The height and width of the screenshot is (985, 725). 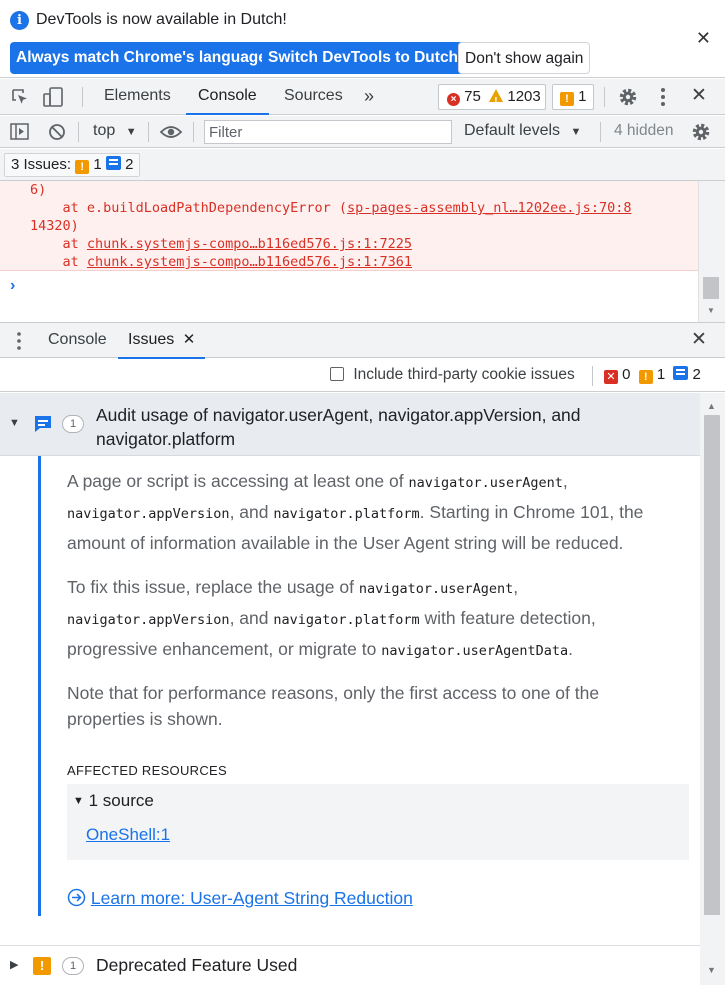 What do you see at coordinates (227, 97) in the screenshot?
I see `tab-console: Console` at bounding box center [227, 97].